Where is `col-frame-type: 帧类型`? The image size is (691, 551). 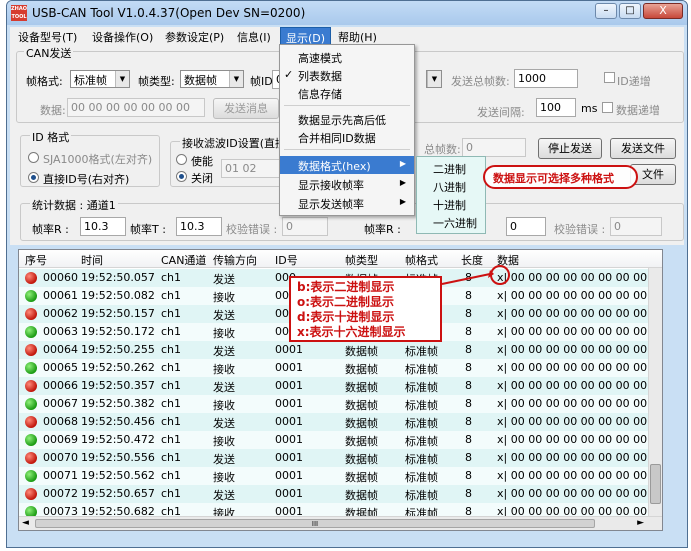
col-frame-type: 帧类型 is located at coordinates (361, 260).